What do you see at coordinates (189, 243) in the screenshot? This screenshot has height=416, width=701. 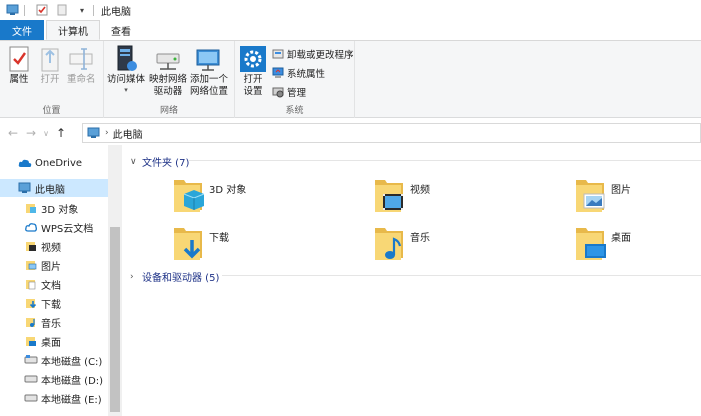 I see `downloads-folder-icon` at bounding box center [189, 243].